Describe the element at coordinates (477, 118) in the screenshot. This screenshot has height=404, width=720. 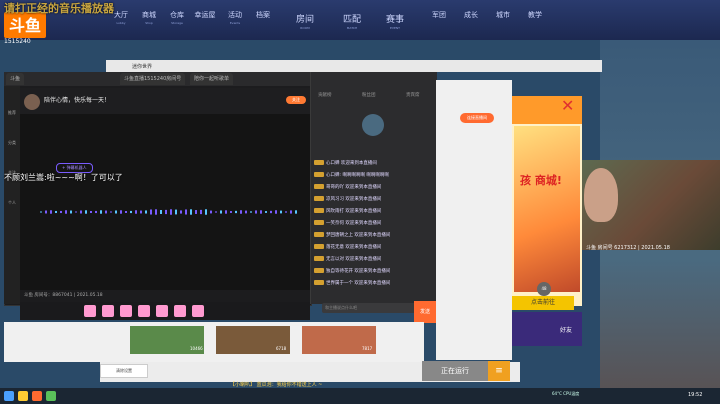
I see `connect-button: 连接直播间` at that location.